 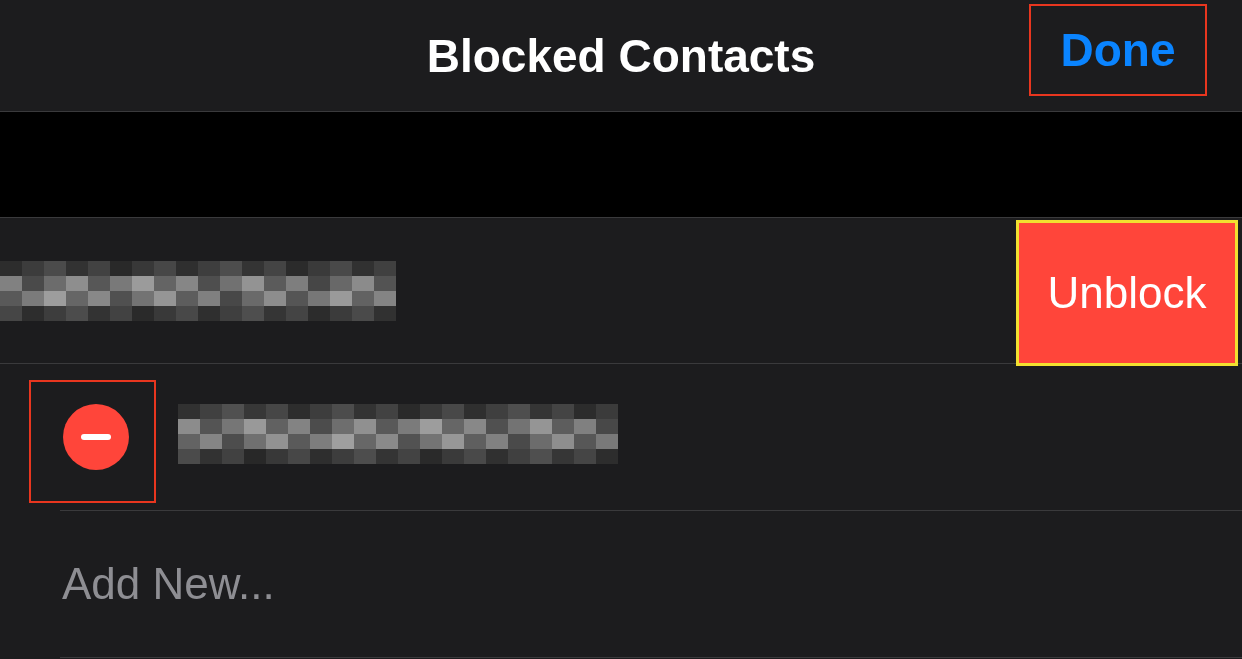 I want to click on done-button: Done, so click(x=1118, y=50).